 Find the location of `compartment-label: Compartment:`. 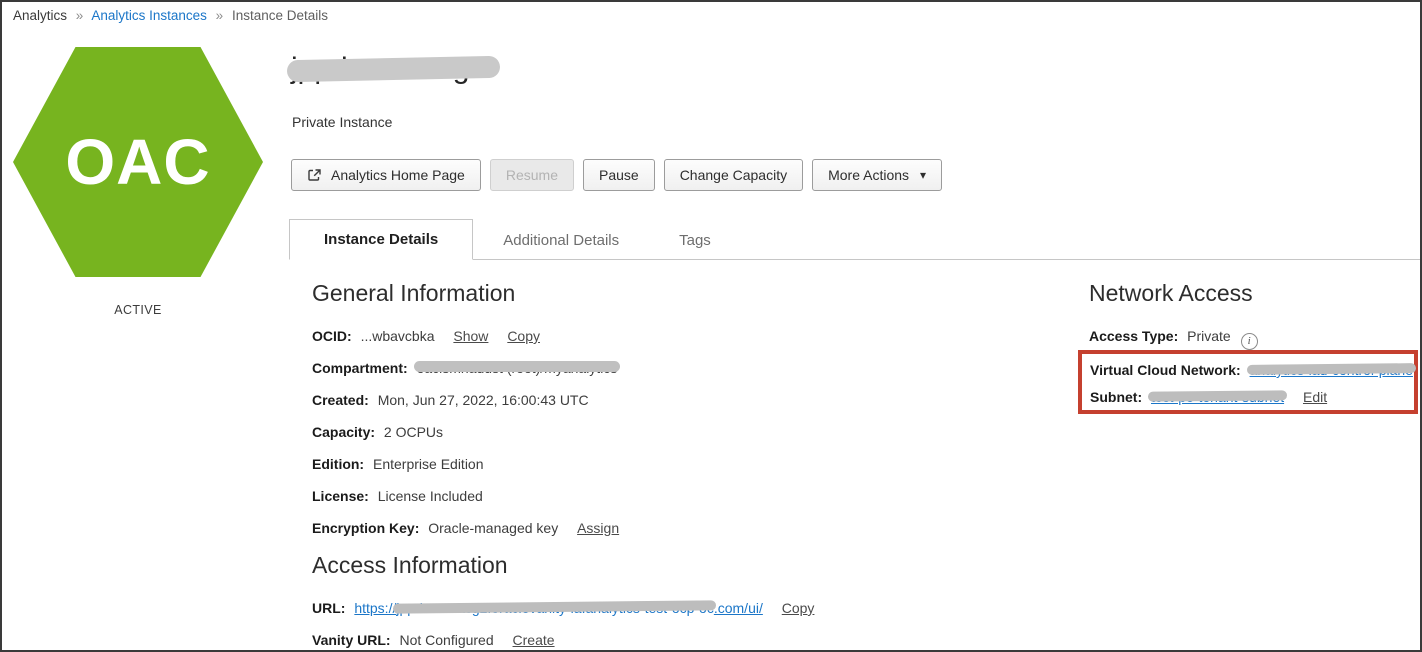

compartment-label: Compartment: is located at coordinates (360, 368).